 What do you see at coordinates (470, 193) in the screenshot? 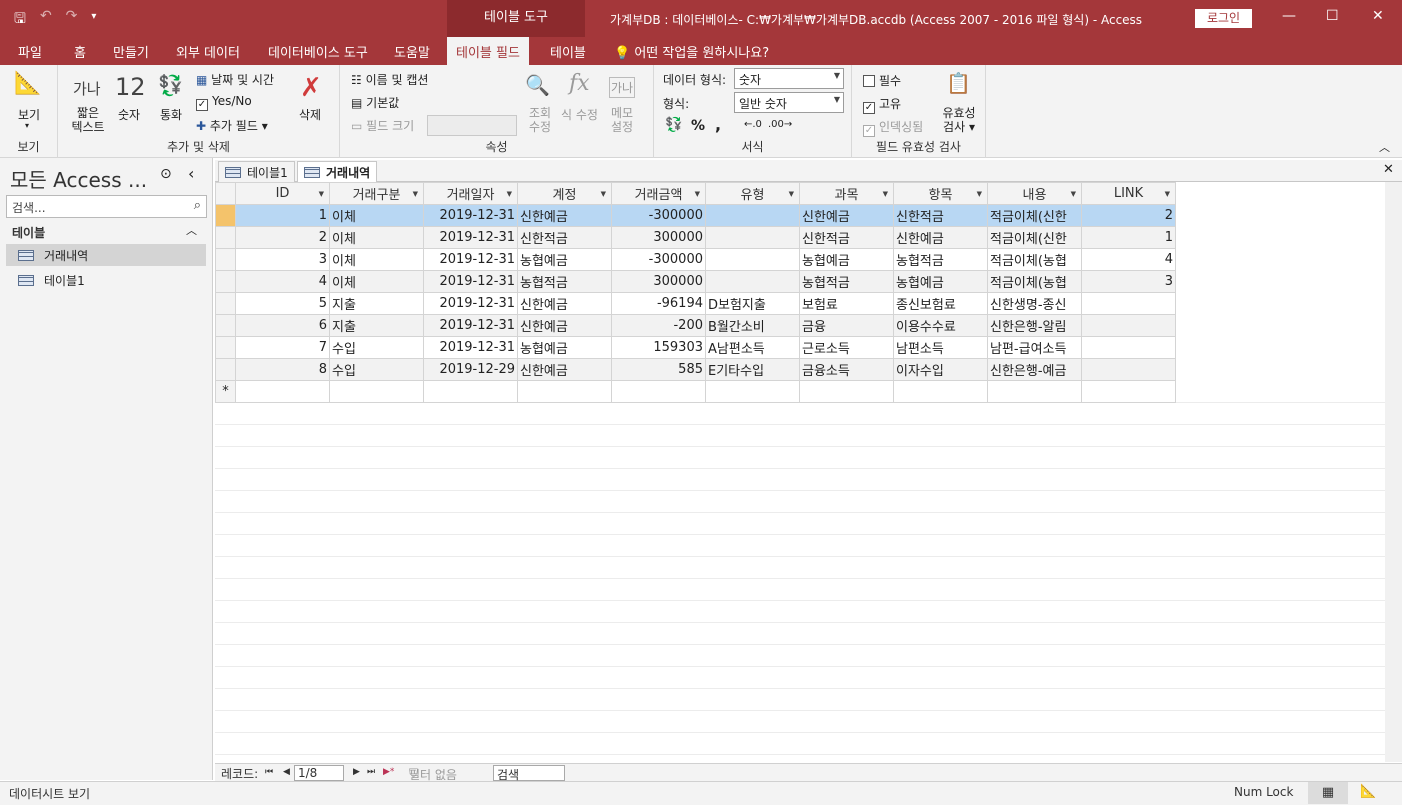
I see `column-header: 거래일자 ▼` at bounding box center [470, 193].